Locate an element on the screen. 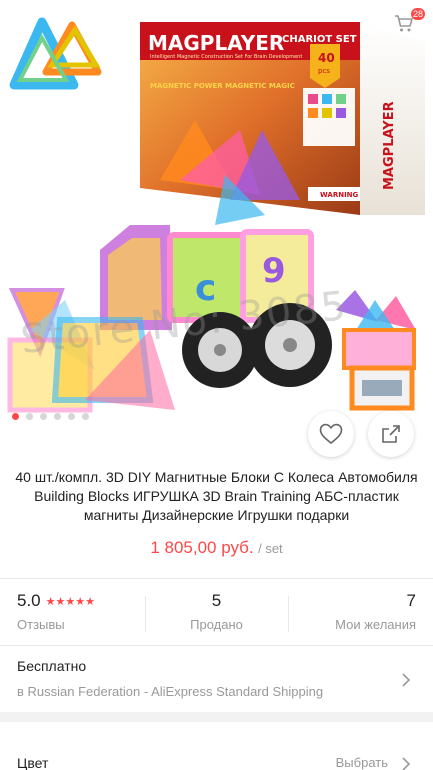 The height and width of the screenshot is (770, 433). box-brand-text: MAGPLAYER is located at coordinates (216, 43).